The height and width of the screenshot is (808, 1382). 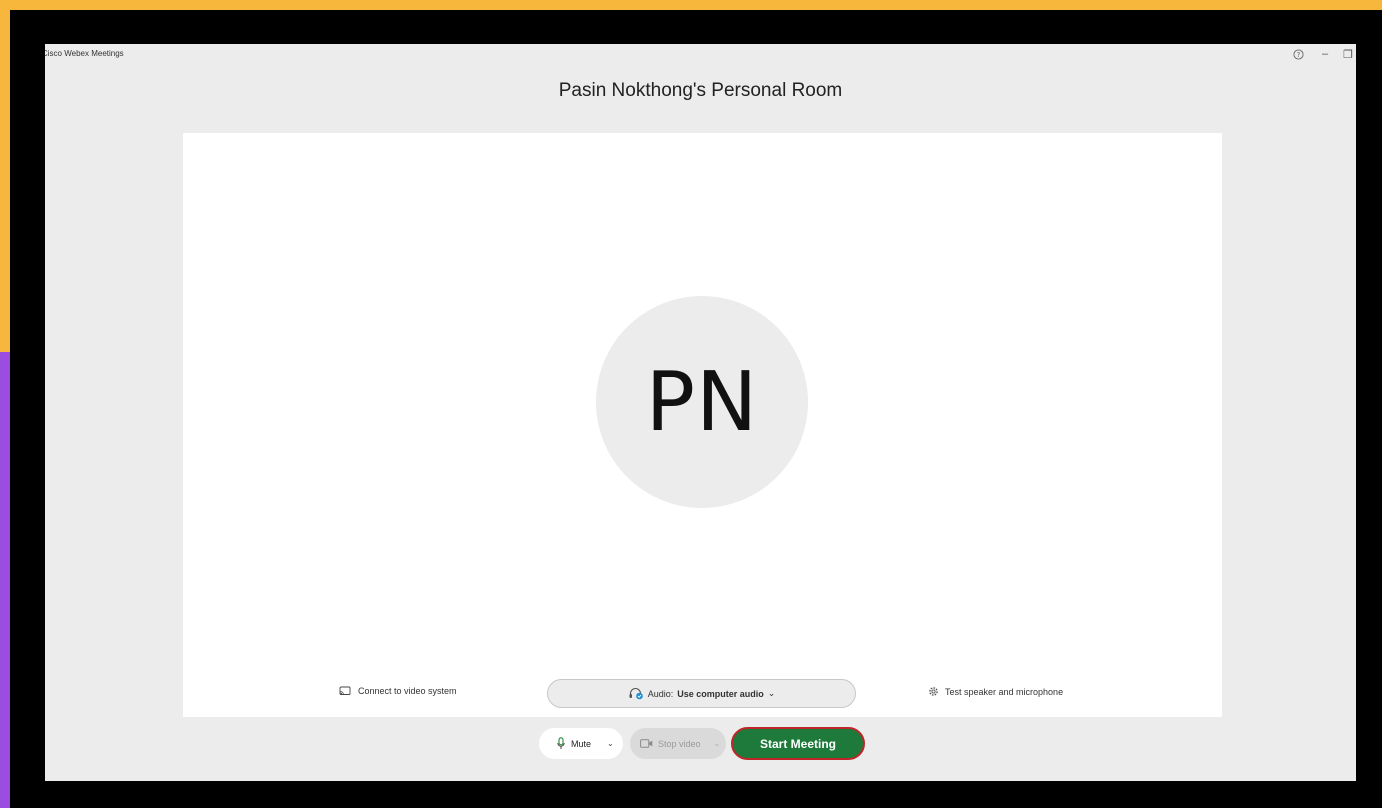 I want to click on connect-video-system-button: Connect to video system, so click(x=398, y=691).